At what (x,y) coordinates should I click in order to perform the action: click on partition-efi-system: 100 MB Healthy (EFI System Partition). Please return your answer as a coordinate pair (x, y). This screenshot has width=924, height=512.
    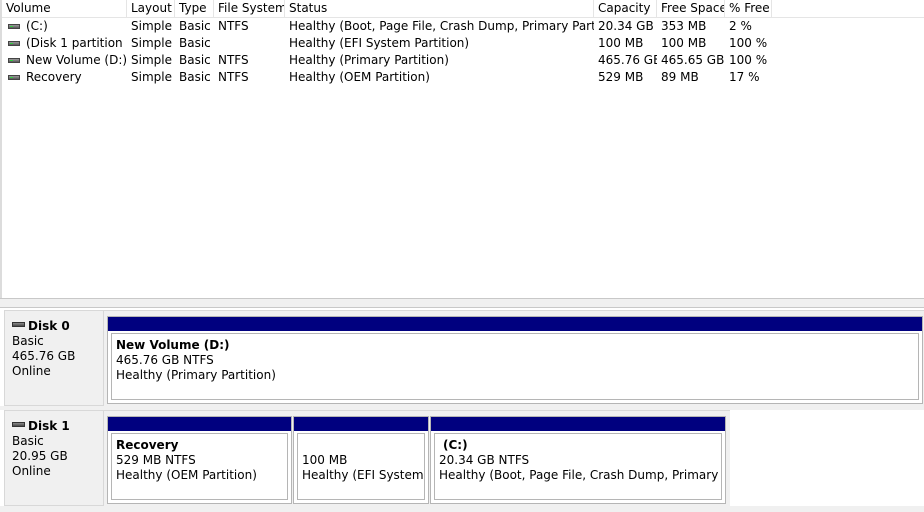
    Looking at the image, I should click on (361, 460).